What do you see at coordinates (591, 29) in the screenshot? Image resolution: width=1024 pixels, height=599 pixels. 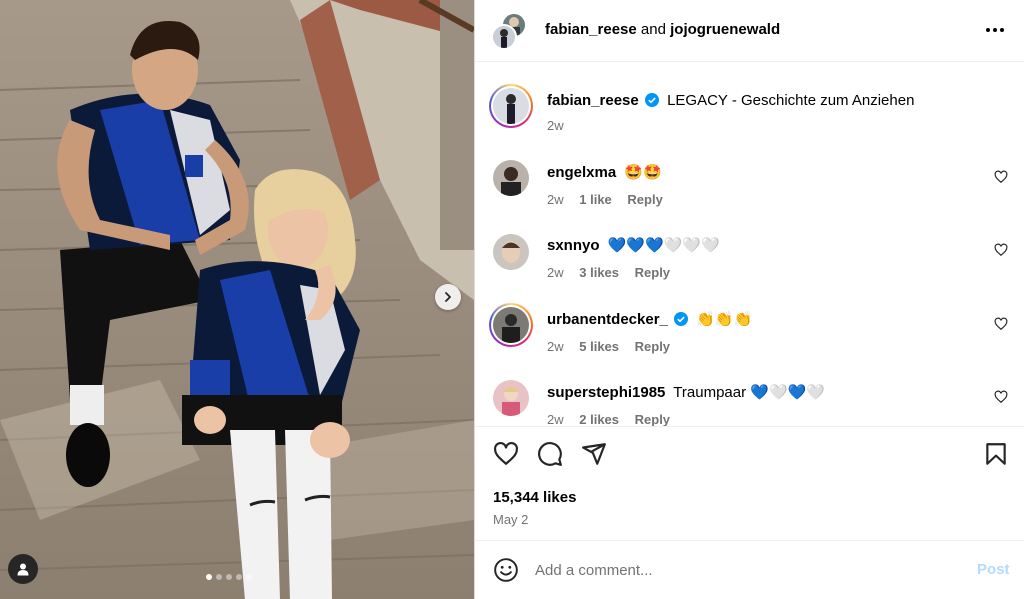 I see `author-link: fabian_reese` at bounding box center [591, 29].